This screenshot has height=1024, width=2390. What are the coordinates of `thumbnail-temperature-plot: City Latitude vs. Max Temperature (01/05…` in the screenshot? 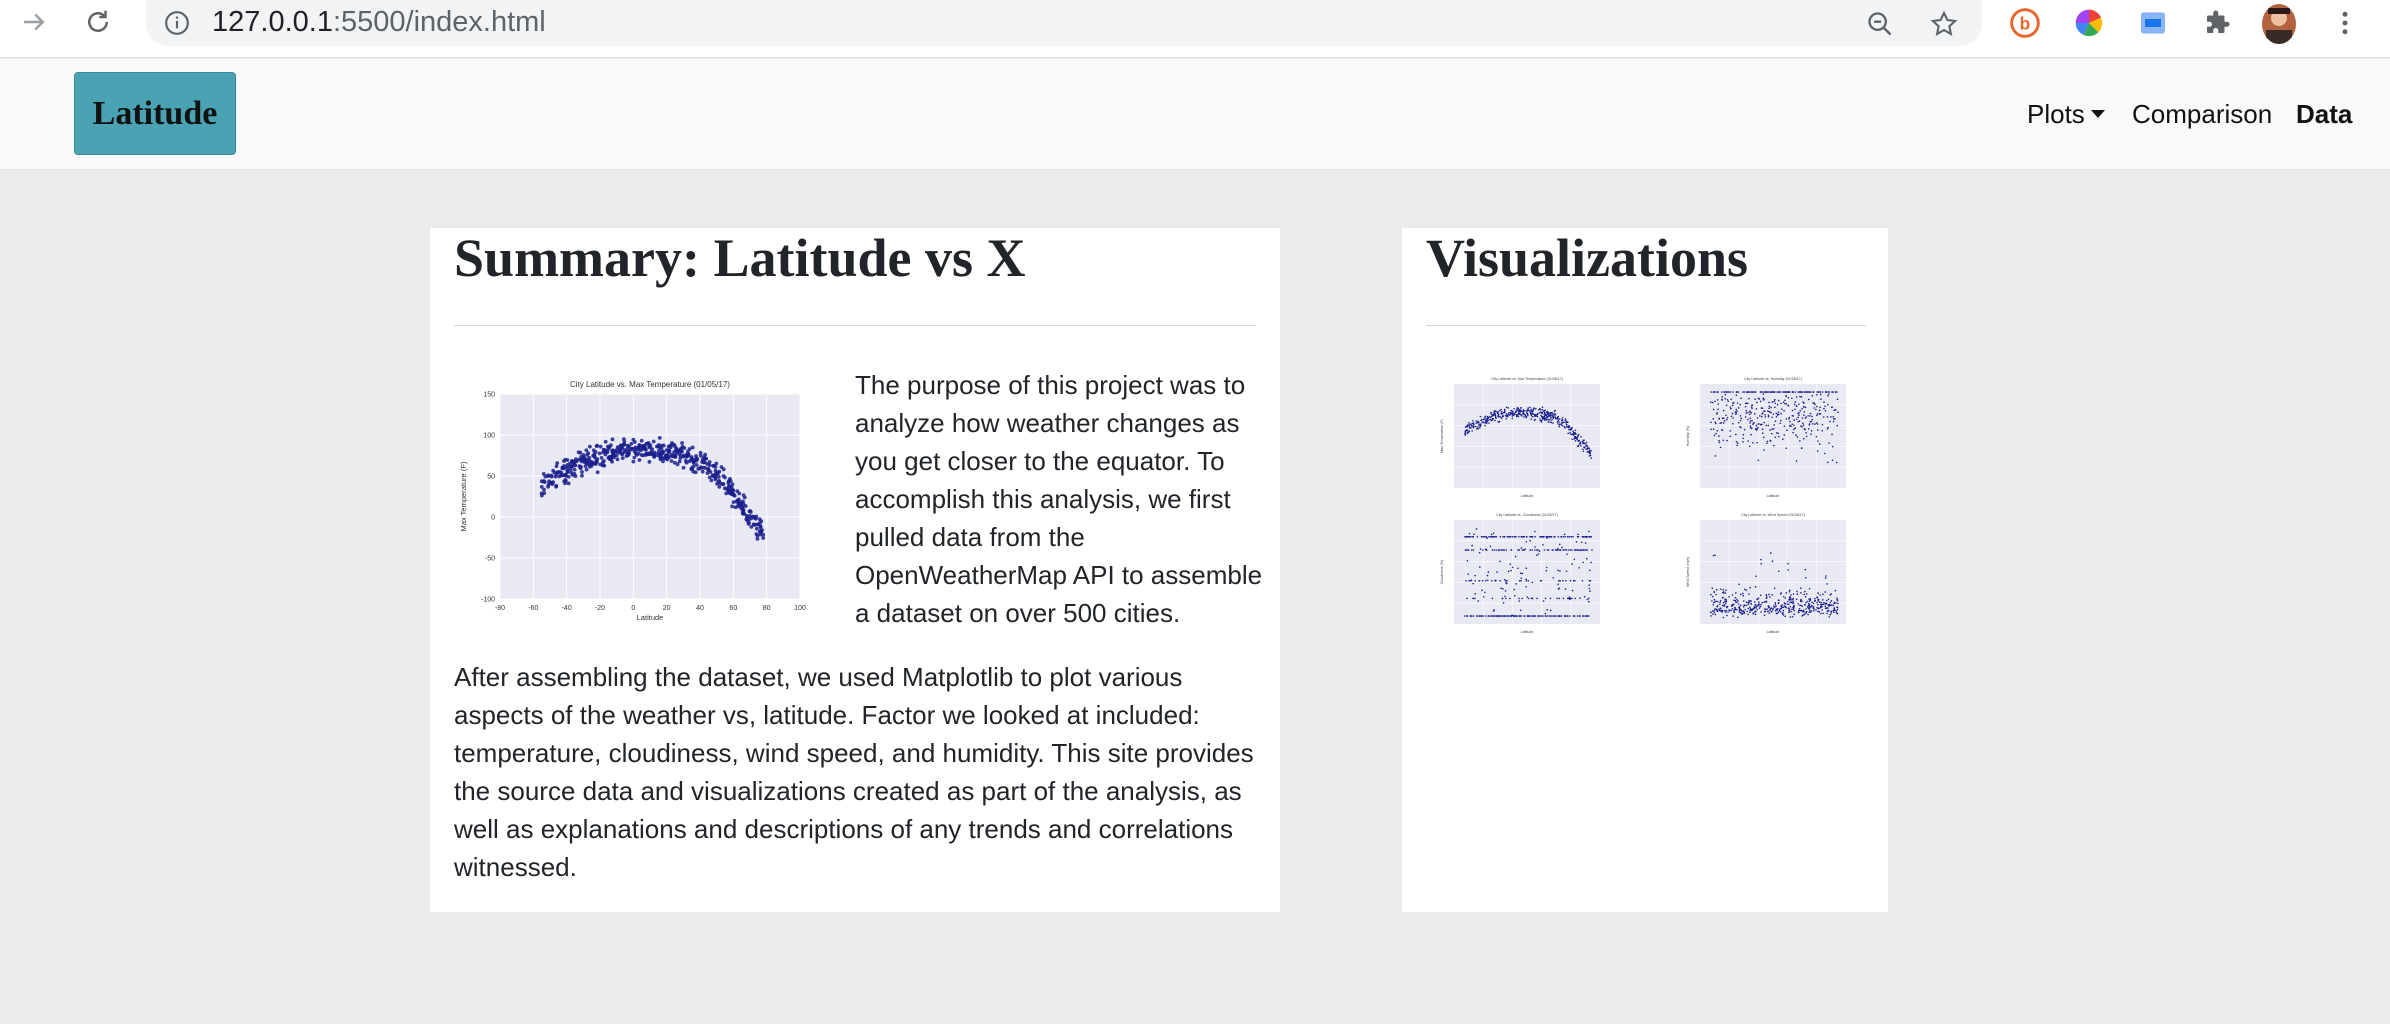 It's located at (1521, 437).